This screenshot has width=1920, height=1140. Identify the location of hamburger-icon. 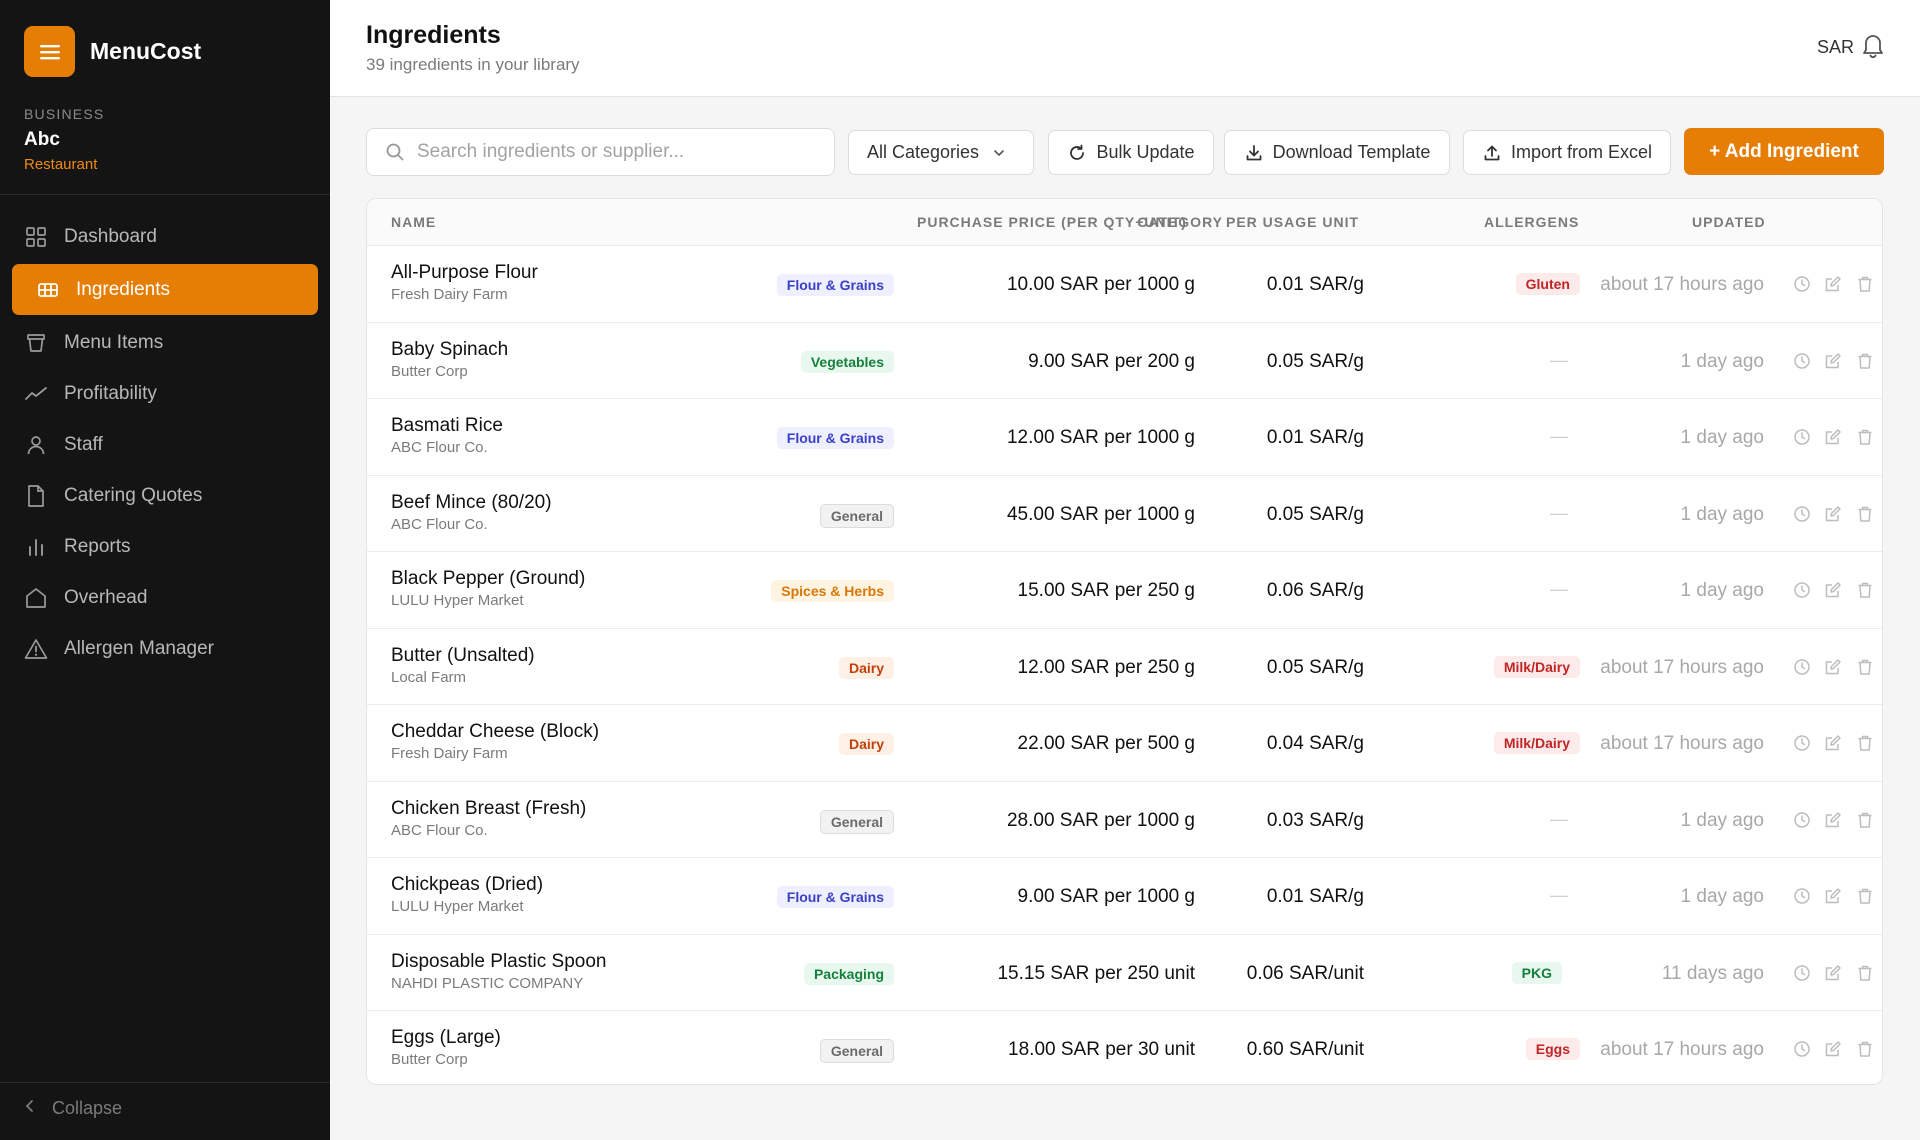
(49, 51).